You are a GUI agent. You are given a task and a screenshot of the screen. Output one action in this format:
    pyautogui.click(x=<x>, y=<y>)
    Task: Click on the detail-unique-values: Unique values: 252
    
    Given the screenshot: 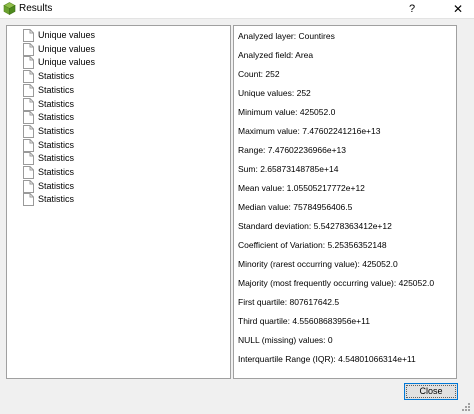 What is the action you would take?
    pyautogui.click(x=274, y=93)
    